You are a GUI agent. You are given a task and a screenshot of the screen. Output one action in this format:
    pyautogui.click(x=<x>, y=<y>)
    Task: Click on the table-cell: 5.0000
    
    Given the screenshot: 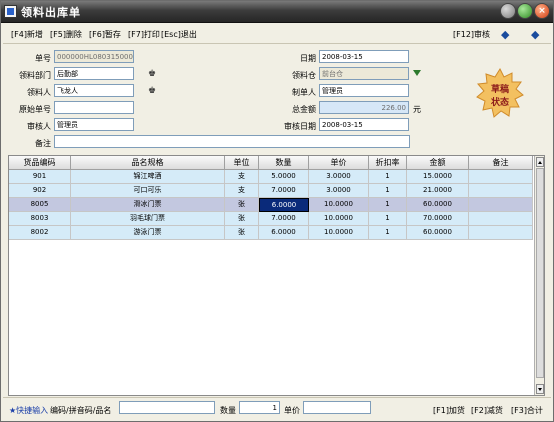 What is the action you would take?
    pyautogui.click(x=284, y=177)
    